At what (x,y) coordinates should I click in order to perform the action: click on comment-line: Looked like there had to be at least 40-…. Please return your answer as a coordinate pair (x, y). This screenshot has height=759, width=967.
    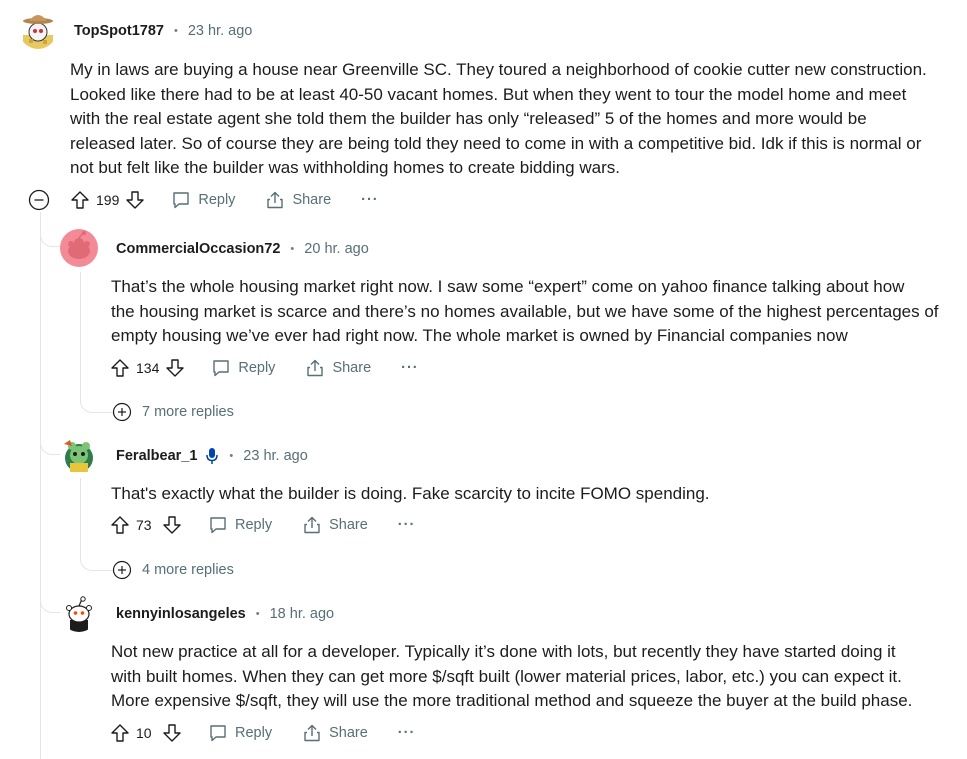
    Looking at the image, I should click on (488, 94).